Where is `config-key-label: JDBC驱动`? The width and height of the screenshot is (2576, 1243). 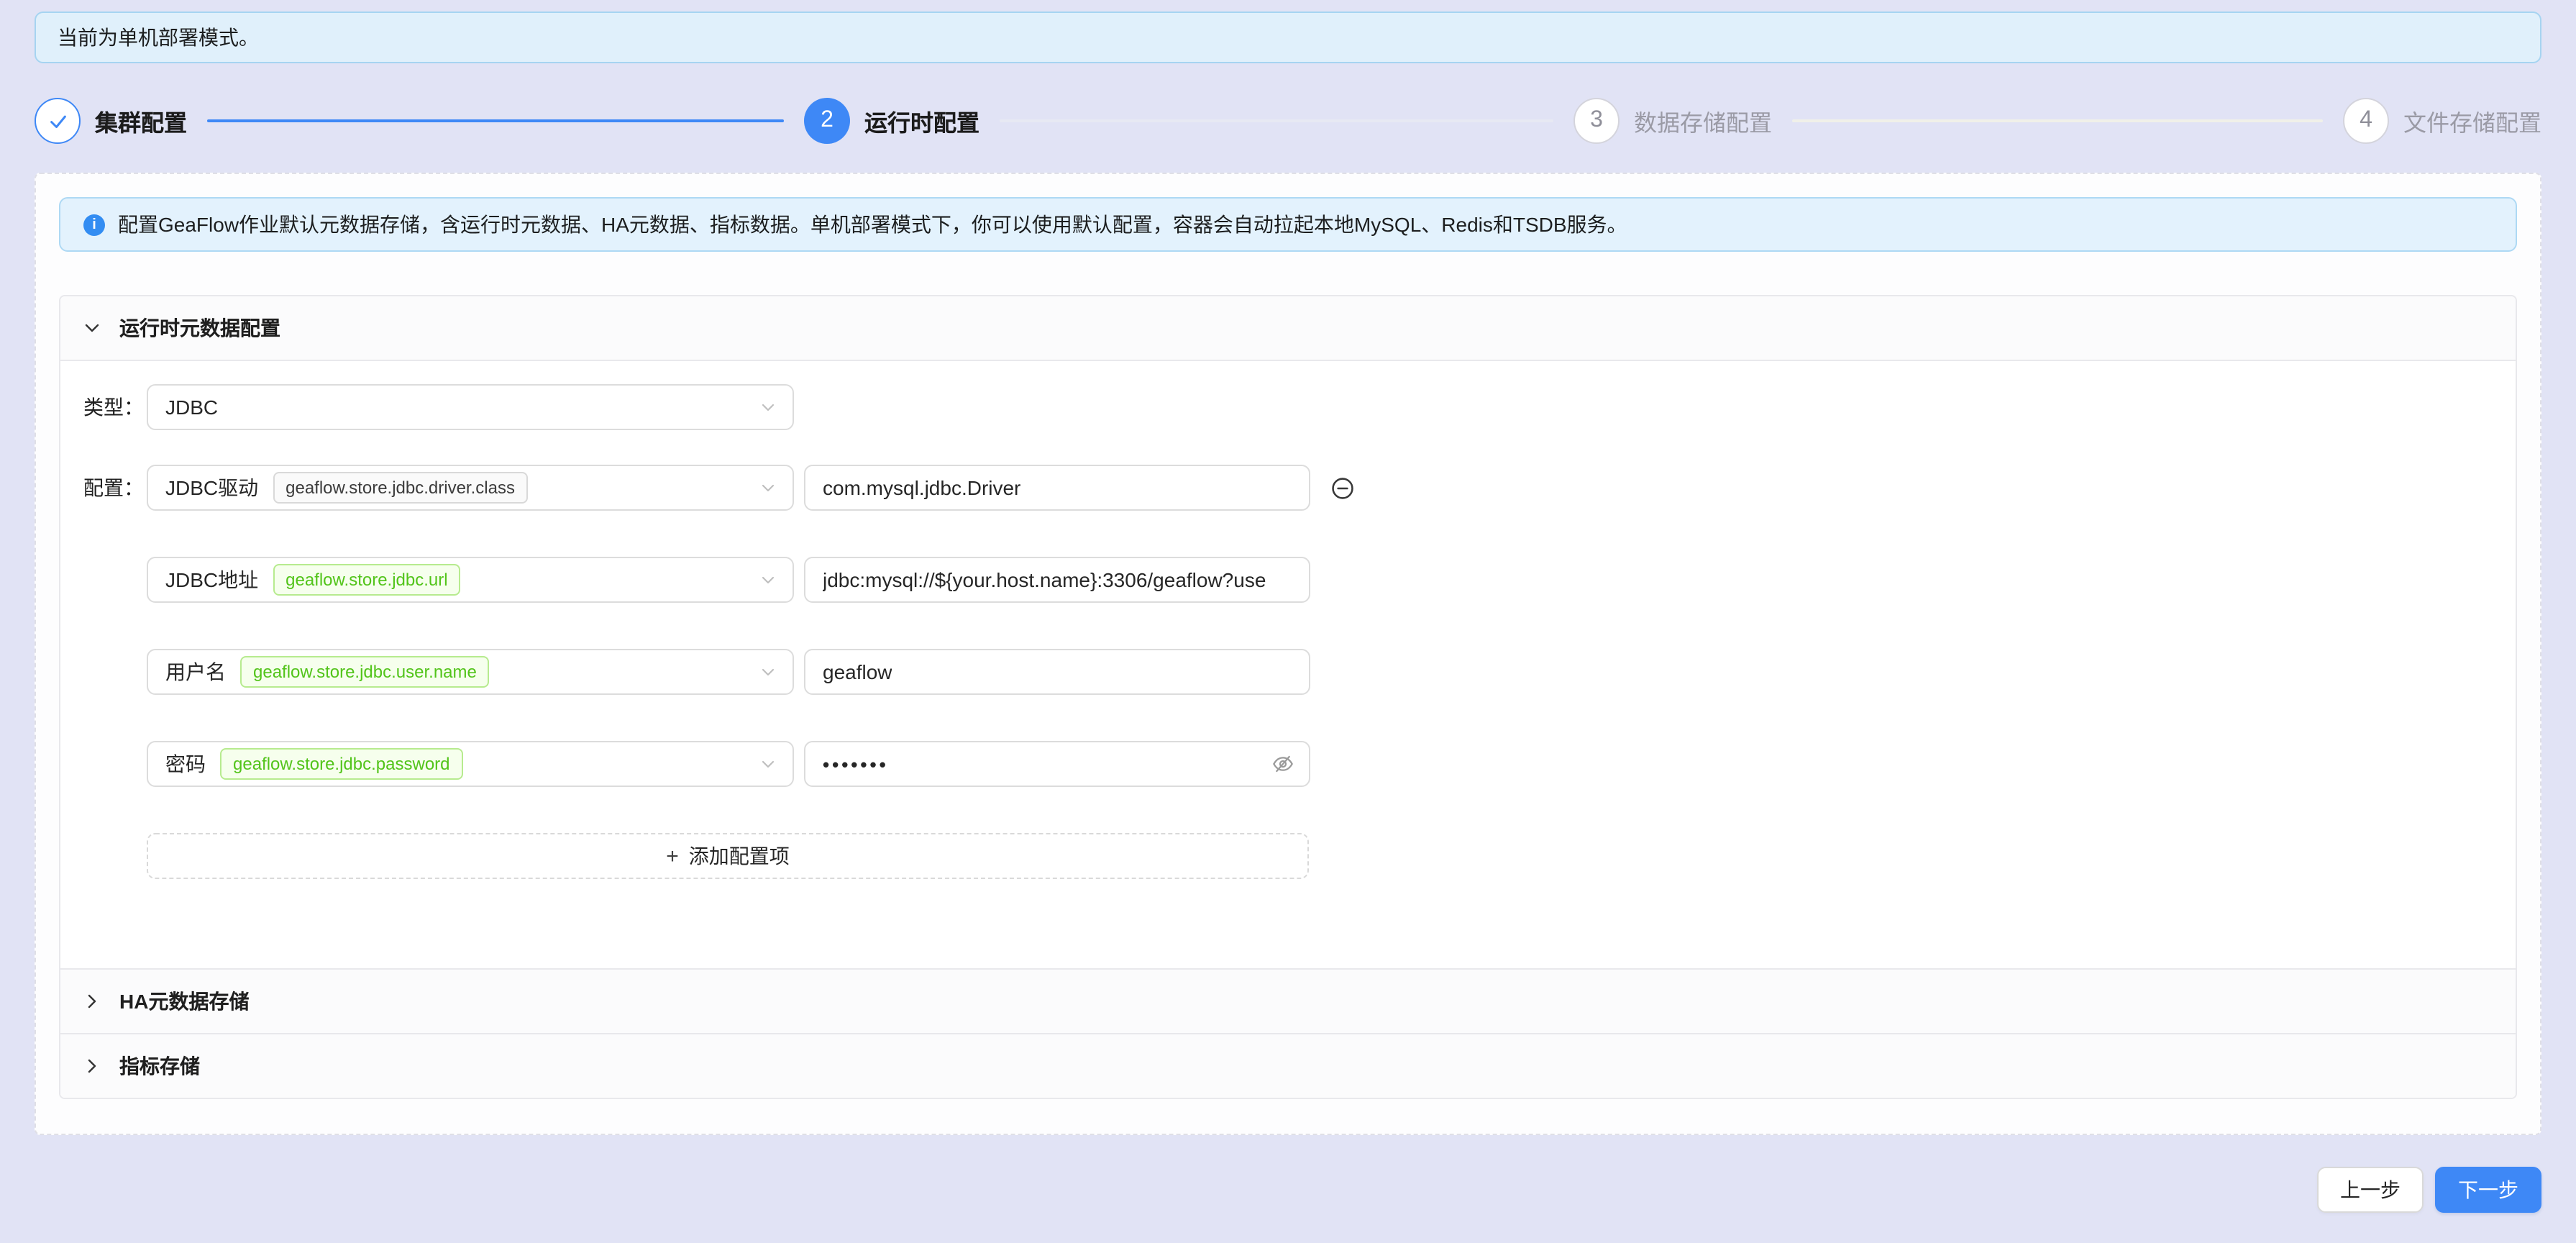 config-key-label: JDBC驱动 is located at coordinates (212, 487).